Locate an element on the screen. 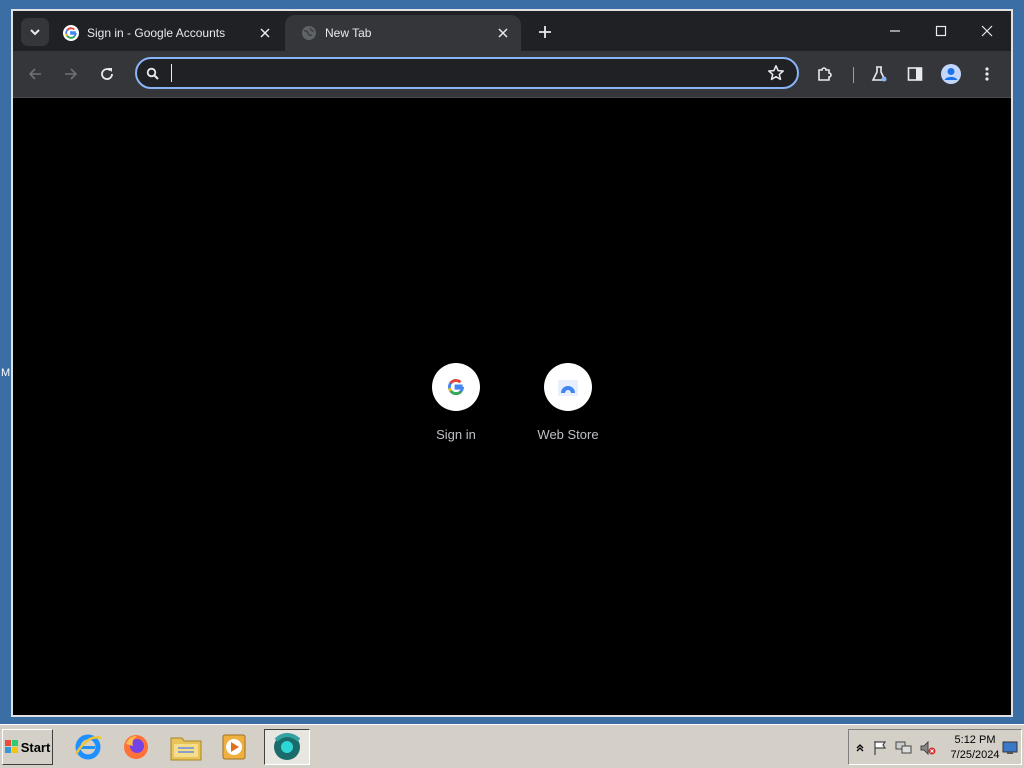  star-icon is located at coordinates (776, 73).